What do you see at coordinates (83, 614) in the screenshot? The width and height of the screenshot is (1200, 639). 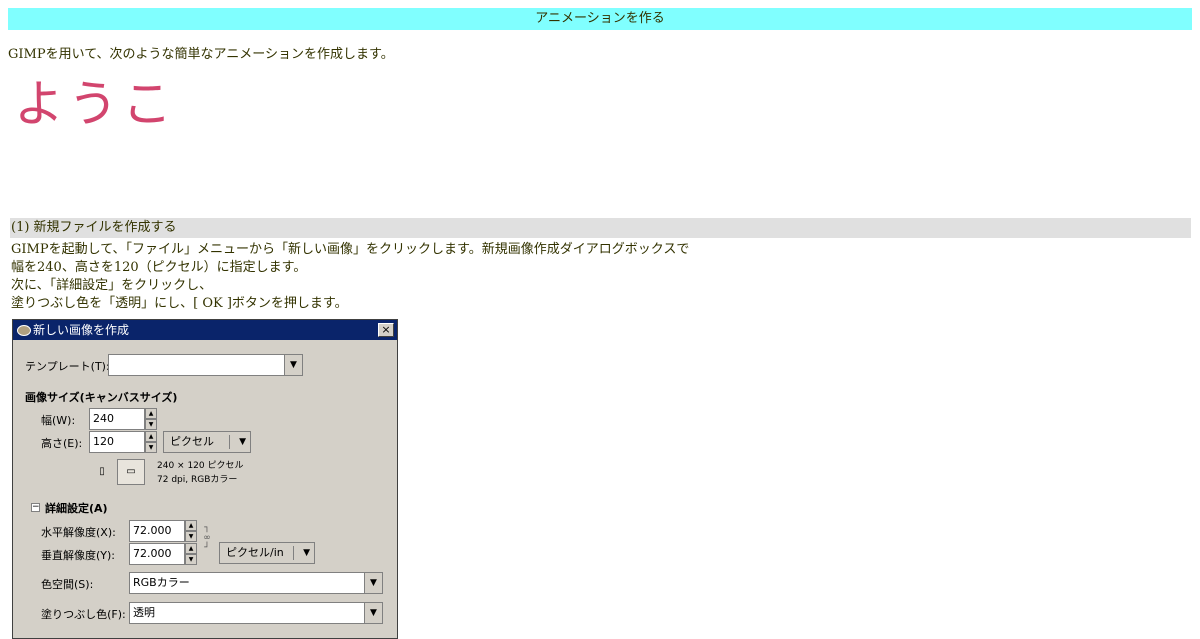 I see `fill-label: 塗りつぶし色(F):` at bounding box center [83, 614].